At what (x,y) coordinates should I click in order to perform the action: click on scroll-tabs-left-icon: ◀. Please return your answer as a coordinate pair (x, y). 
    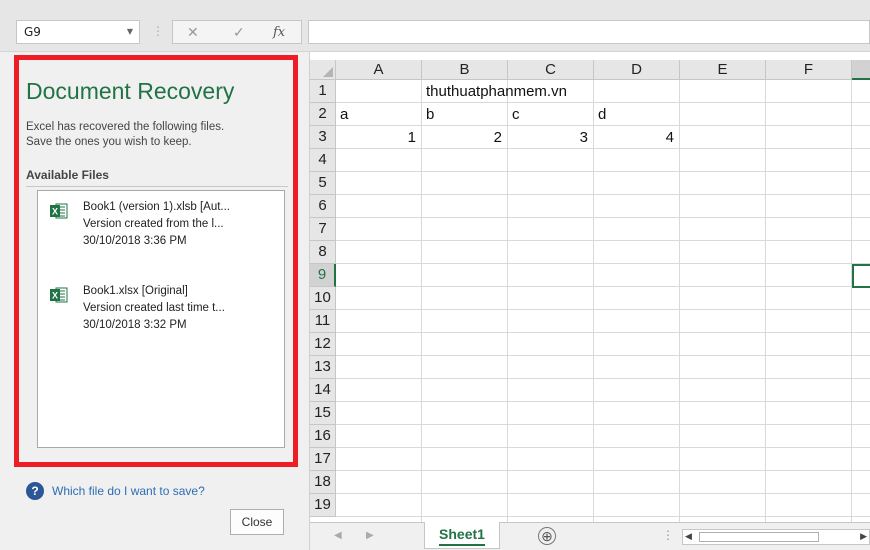
    Looking at the image, I should click on (338, 535).